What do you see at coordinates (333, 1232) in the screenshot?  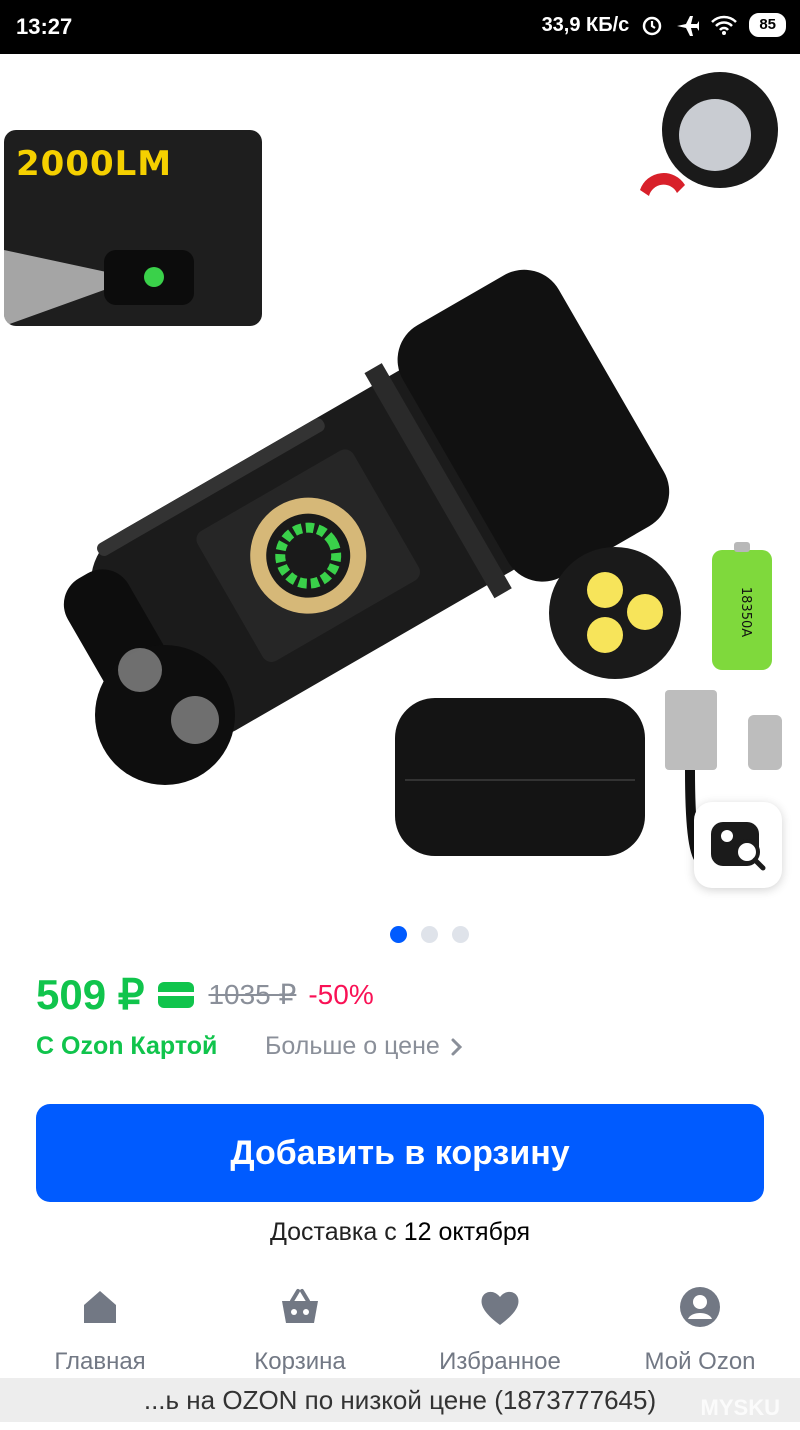 I see `delivery-prefix: Доставка с` at bounding box center [333, 1232].